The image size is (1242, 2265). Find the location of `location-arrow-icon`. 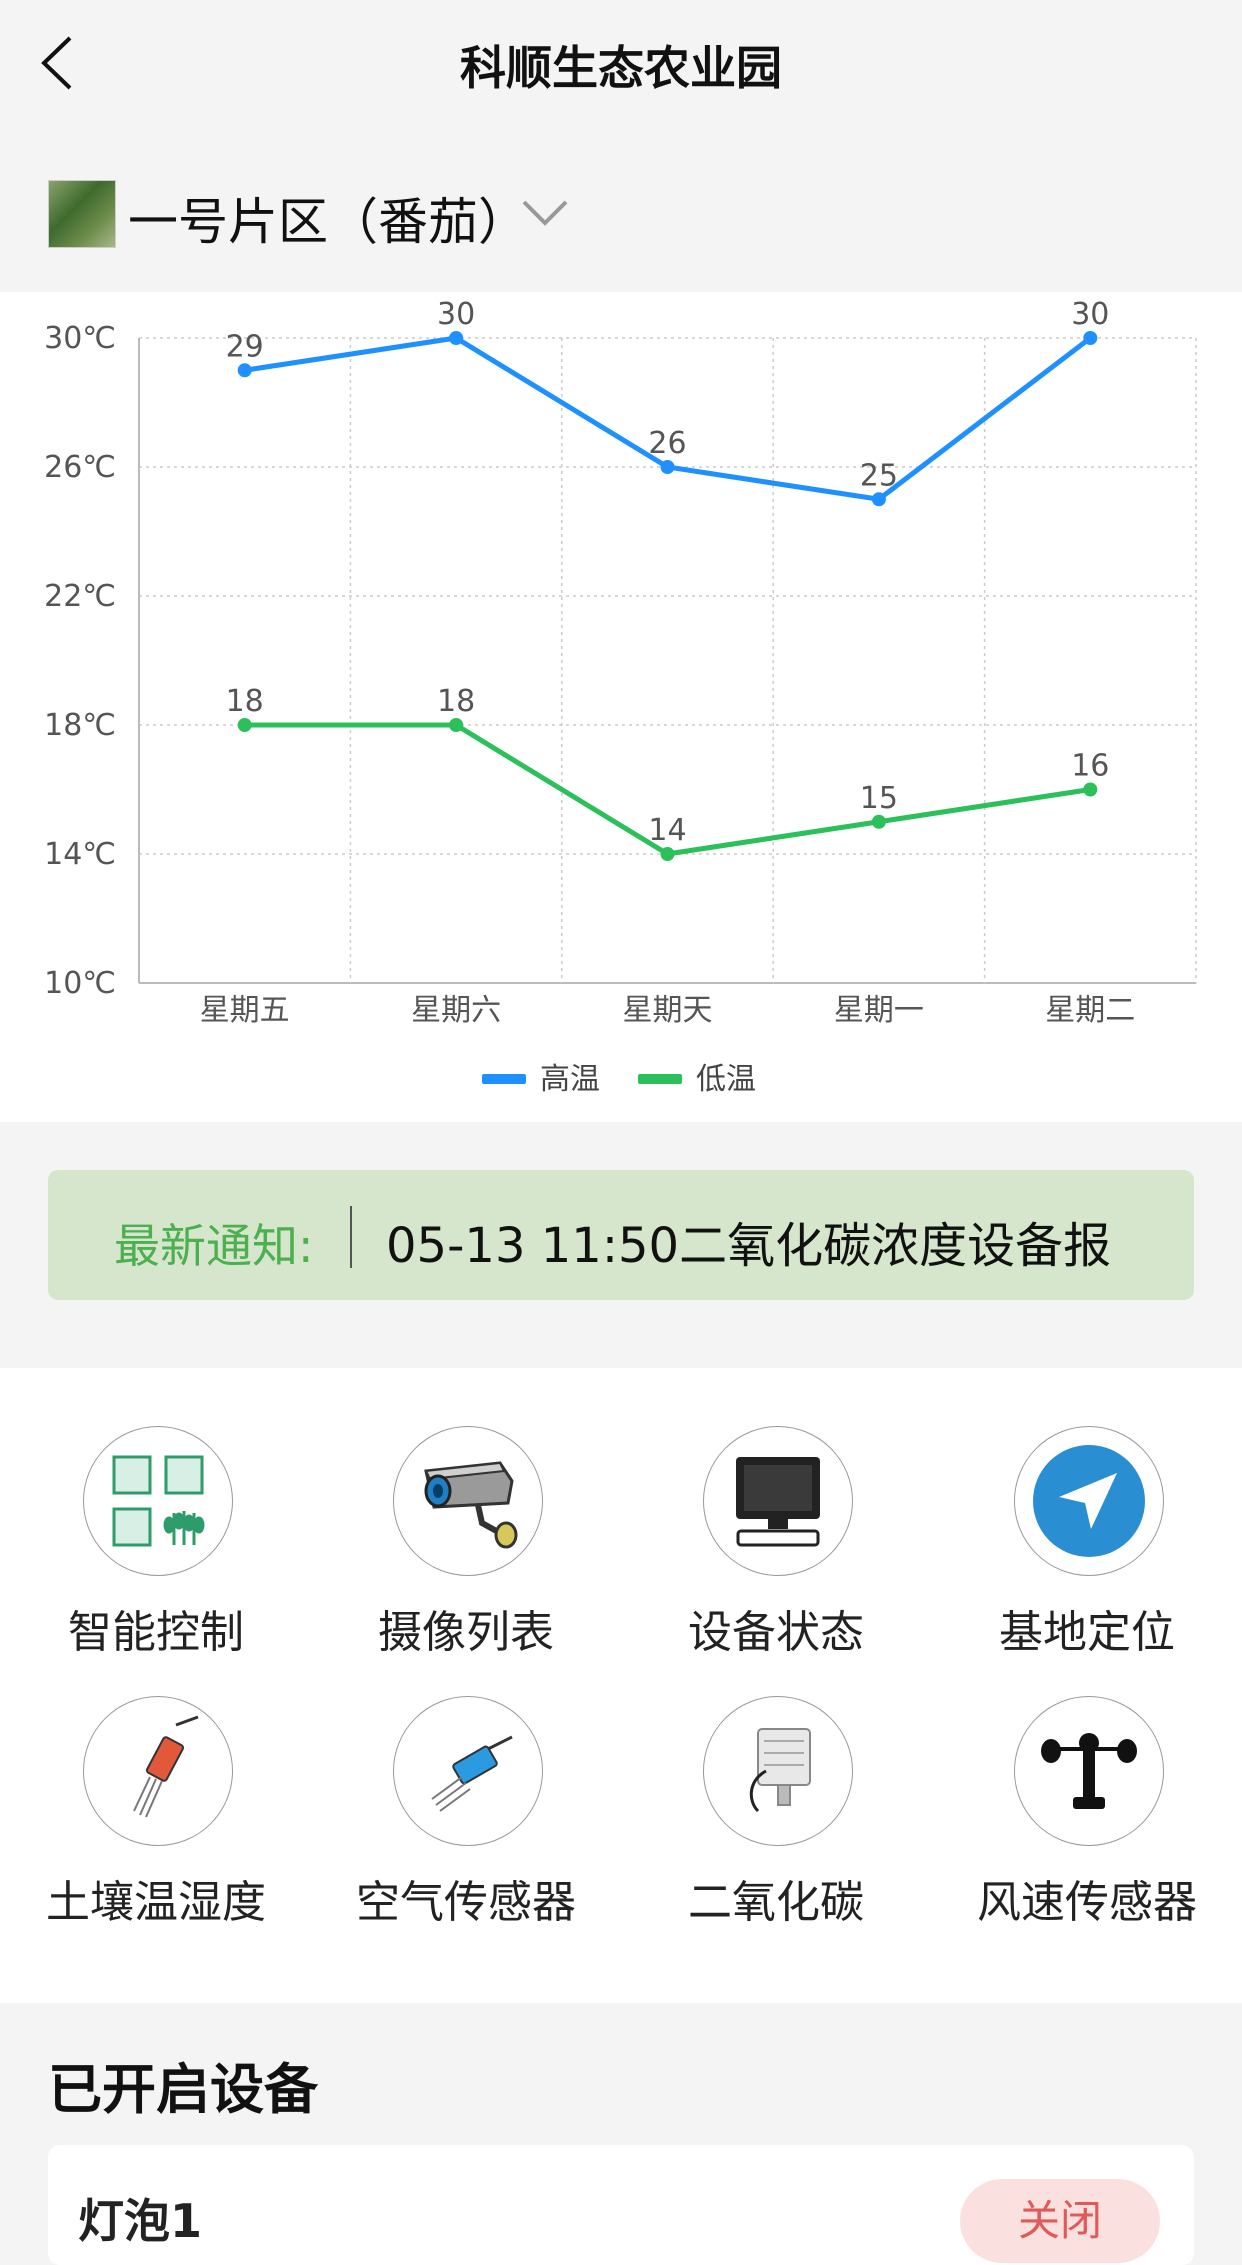

location-arrow-icon is located at coordinates (1089, 1501).